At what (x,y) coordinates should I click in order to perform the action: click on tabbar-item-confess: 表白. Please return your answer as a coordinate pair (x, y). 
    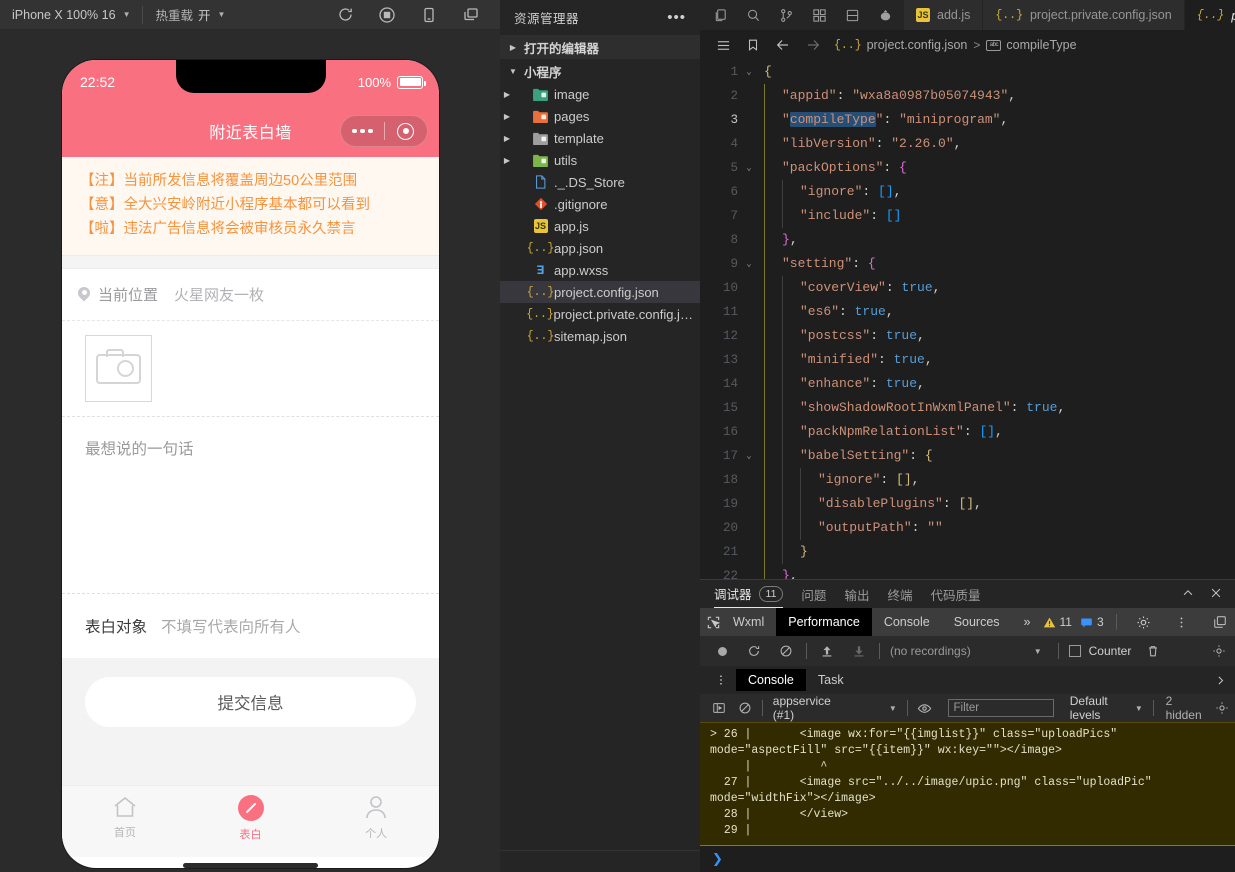
    Looking at the image, I should click on (251, 818).